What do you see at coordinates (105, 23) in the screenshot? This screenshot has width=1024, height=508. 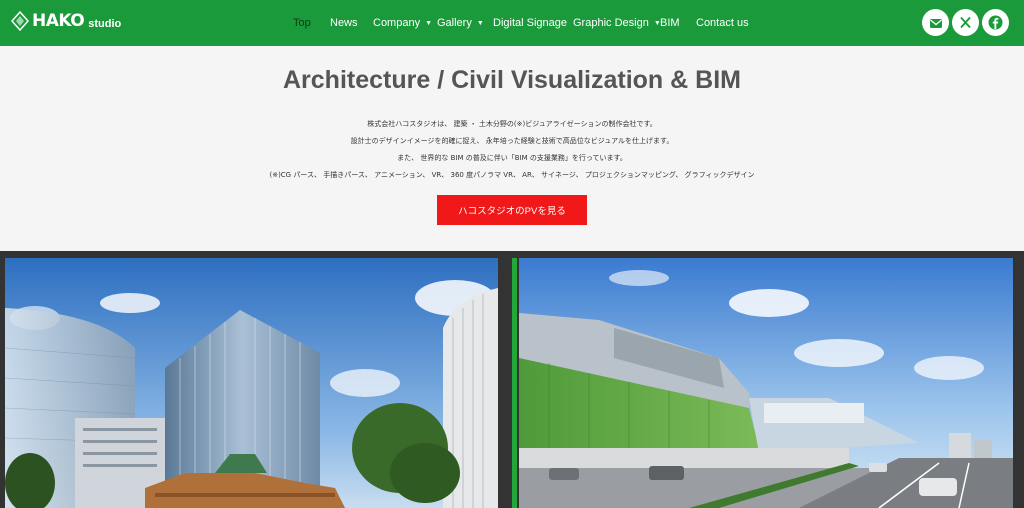 I see `logo-sub-text: studio` at bounding box center [105, 23].